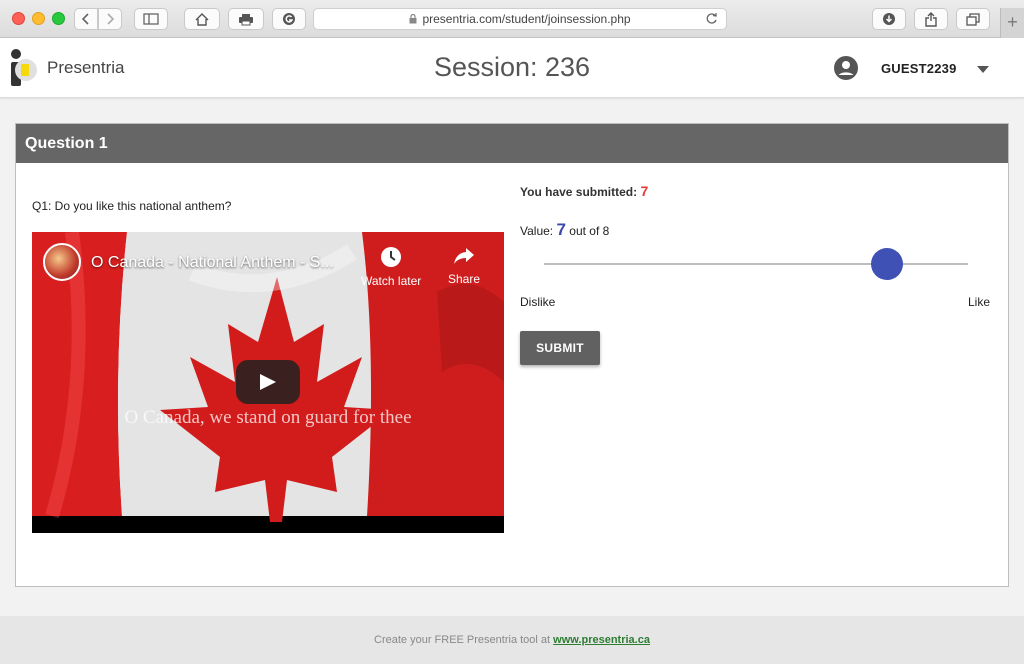  I want to click on home-button, so click(202, 19).